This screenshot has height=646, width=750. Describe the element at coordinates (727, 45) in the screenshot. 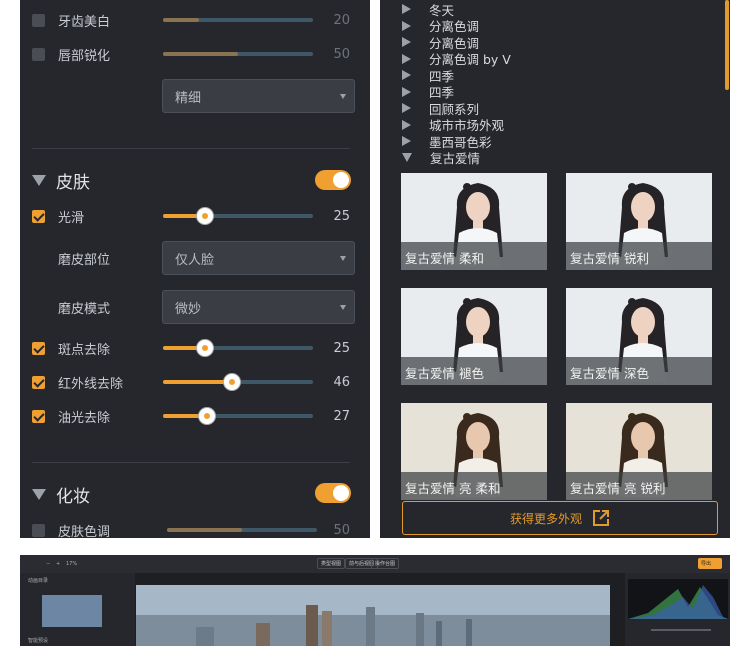

I see `looks-scrollbar` at that location.